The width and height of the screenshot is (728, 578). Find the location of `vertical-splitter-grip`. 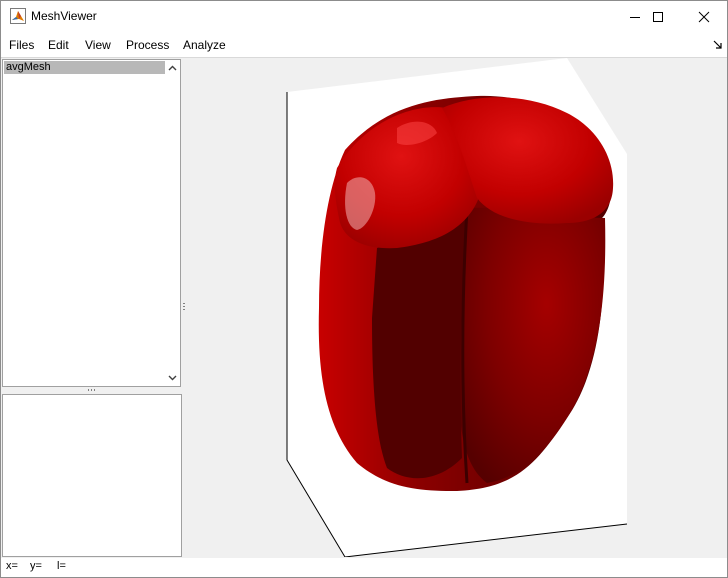

vertical-splitter-grip is located at coordinates (184, 307).